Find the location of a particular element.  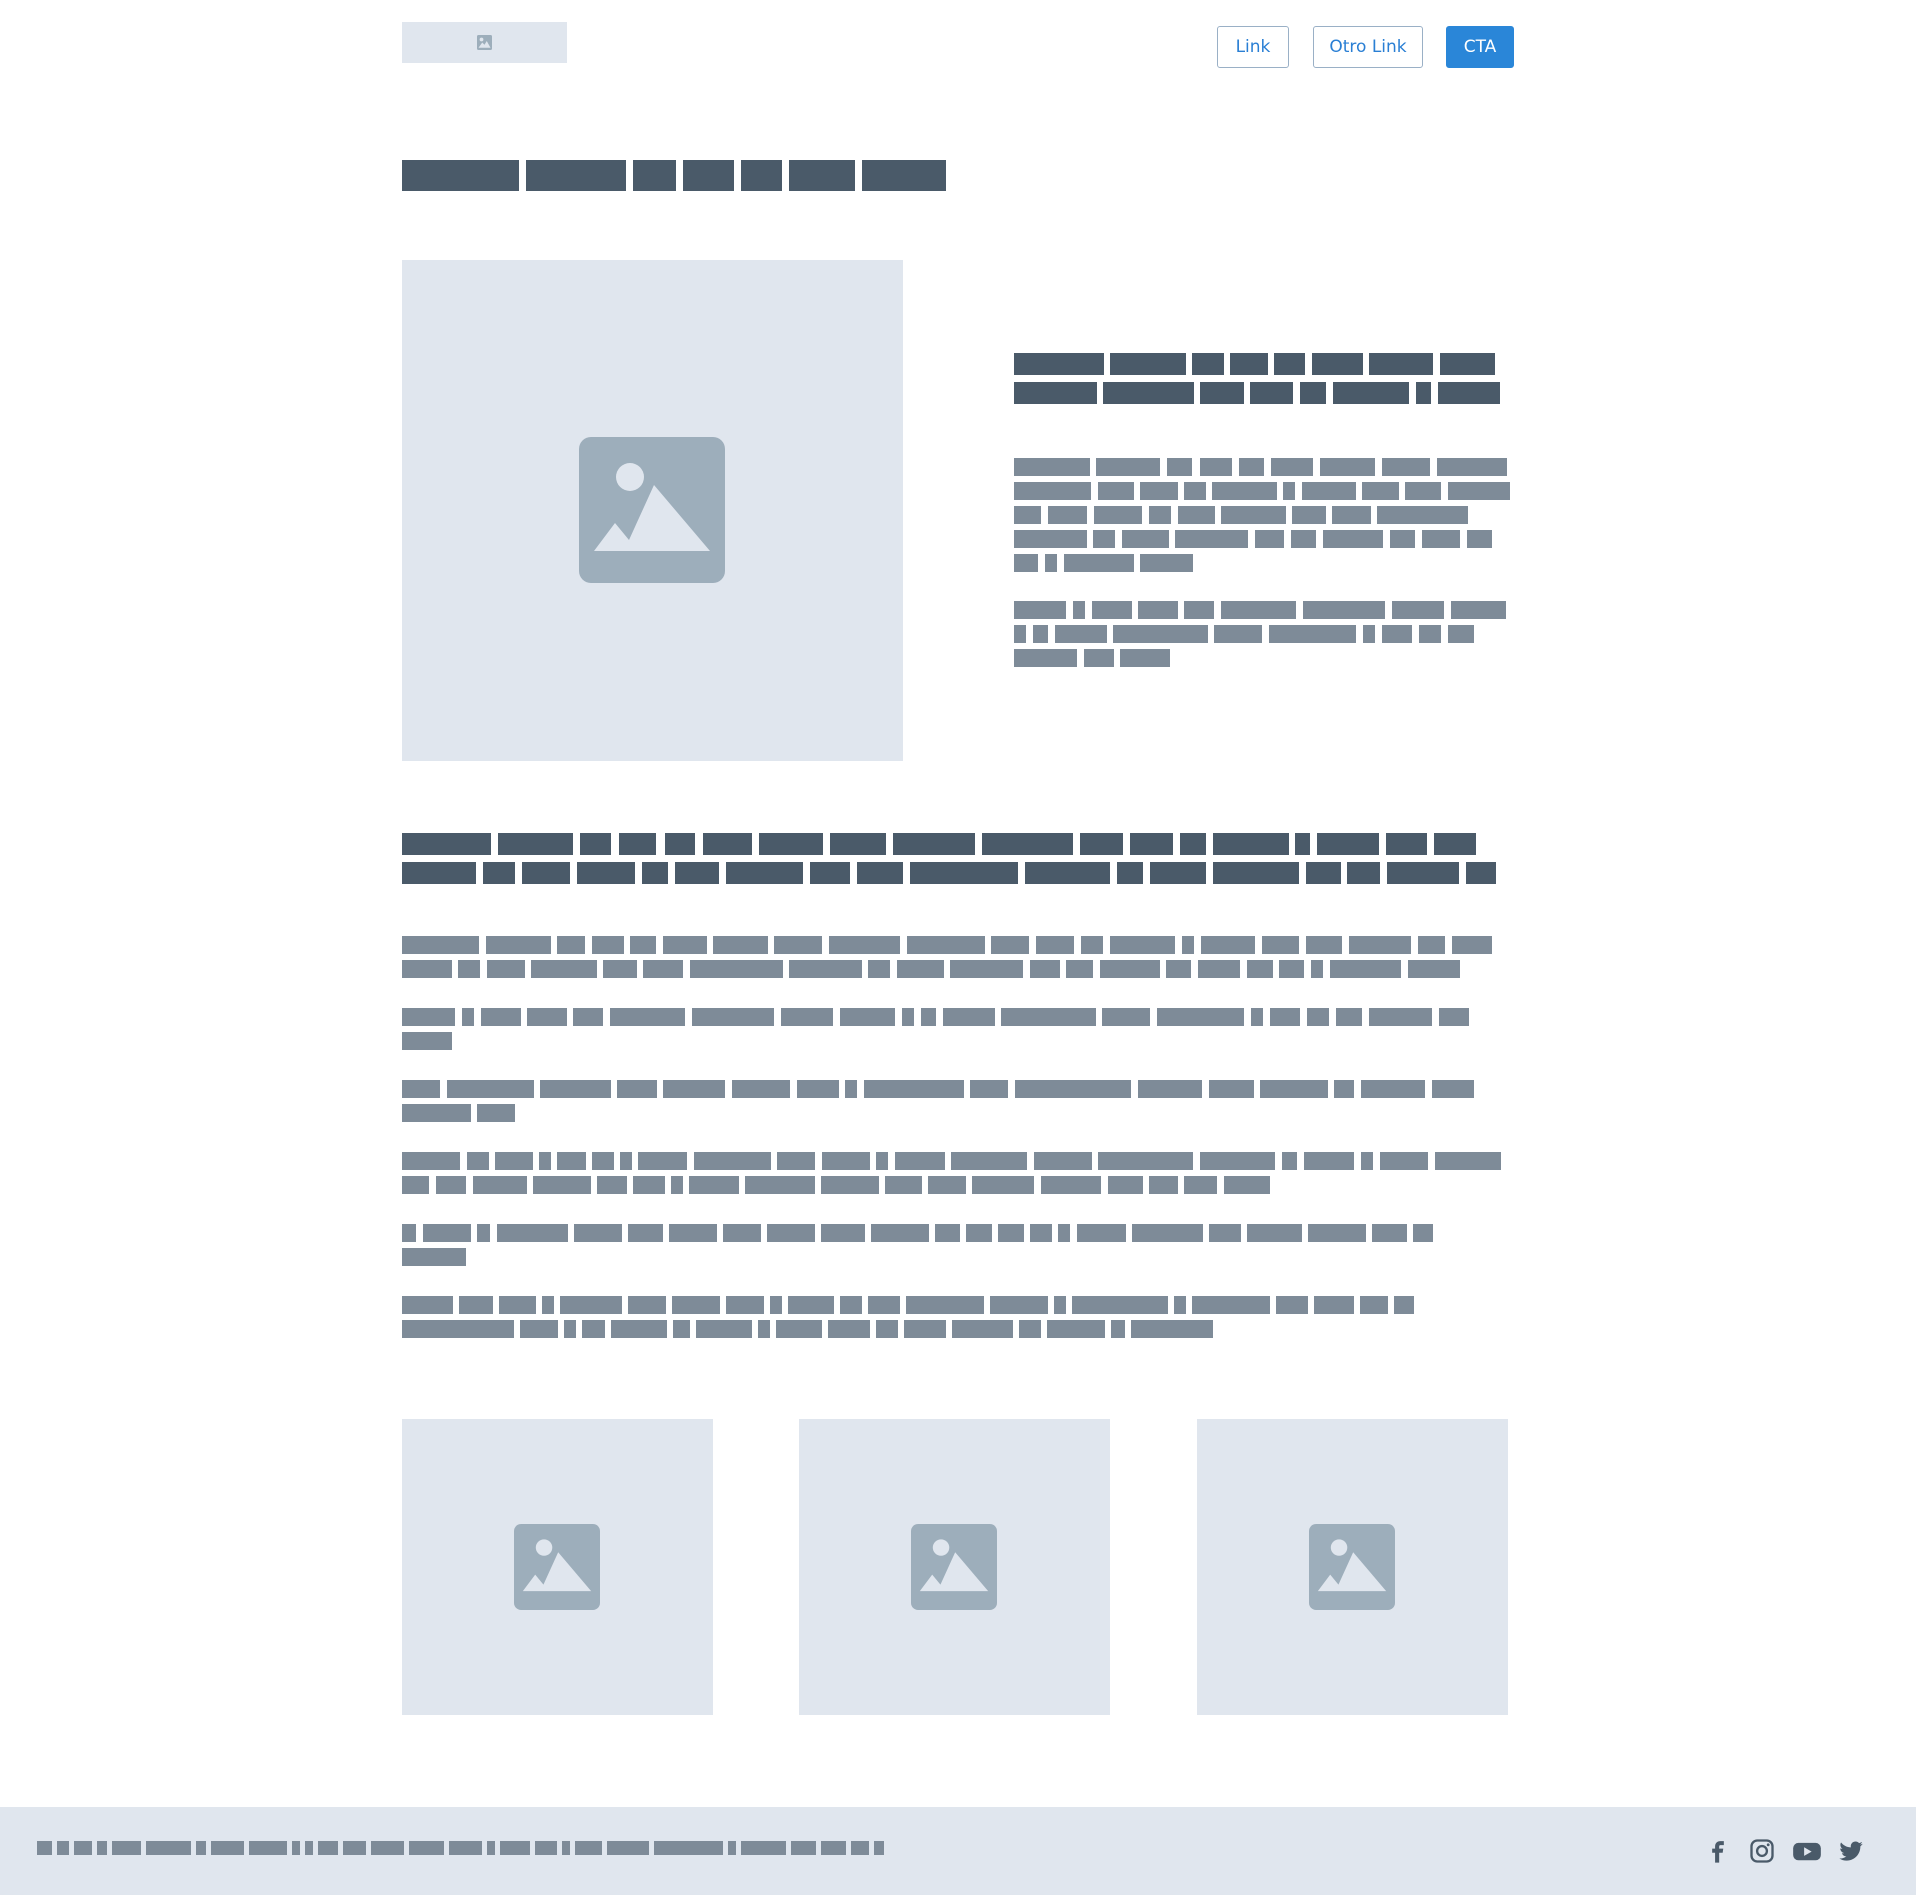

instagram-icon is located at coordinates (1762, 1851).